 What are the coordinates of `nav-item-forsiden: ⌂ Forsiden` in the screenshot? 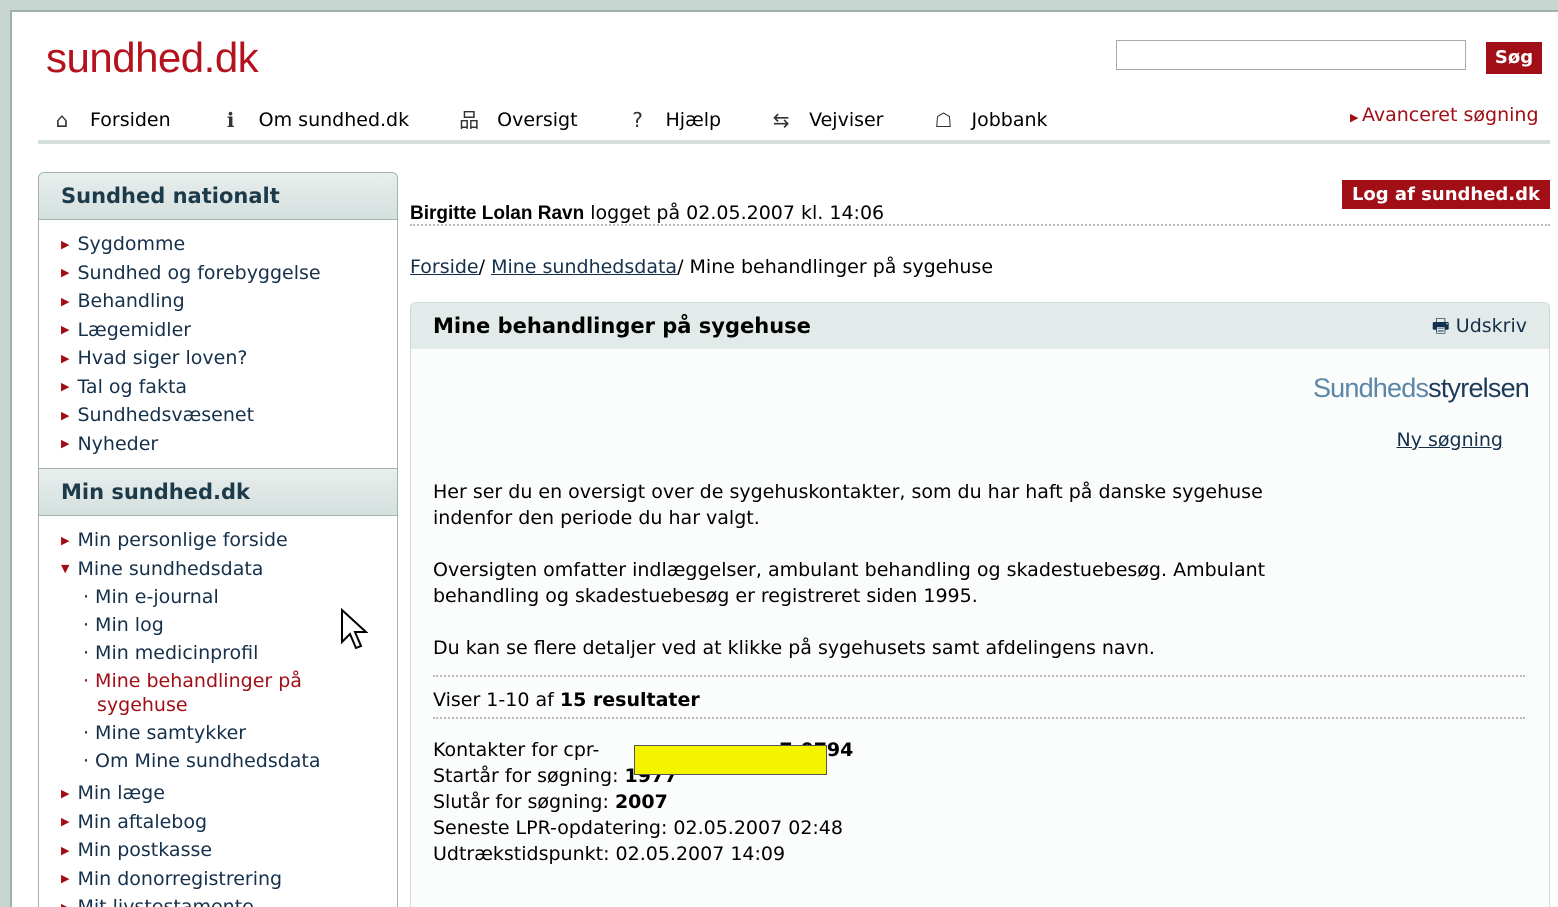 It's located at (109, 120).